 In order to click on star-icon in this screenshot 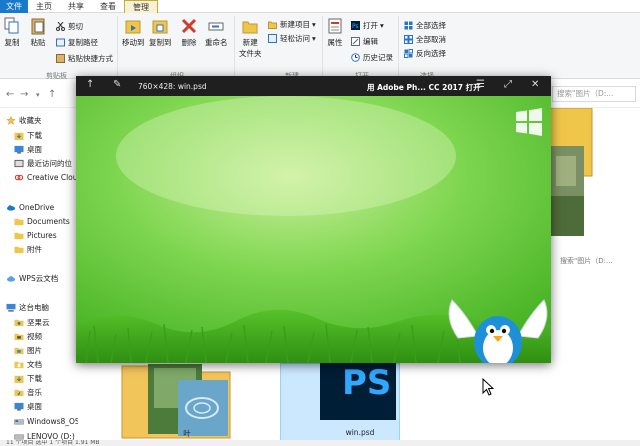, I will do `click(11, 120)`.